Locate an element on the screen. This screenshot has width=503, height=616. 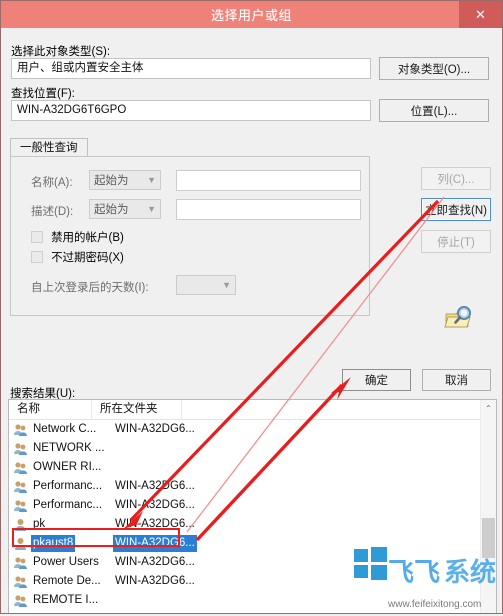
description-label: 描述(D): is located at coordinates (52, 212).